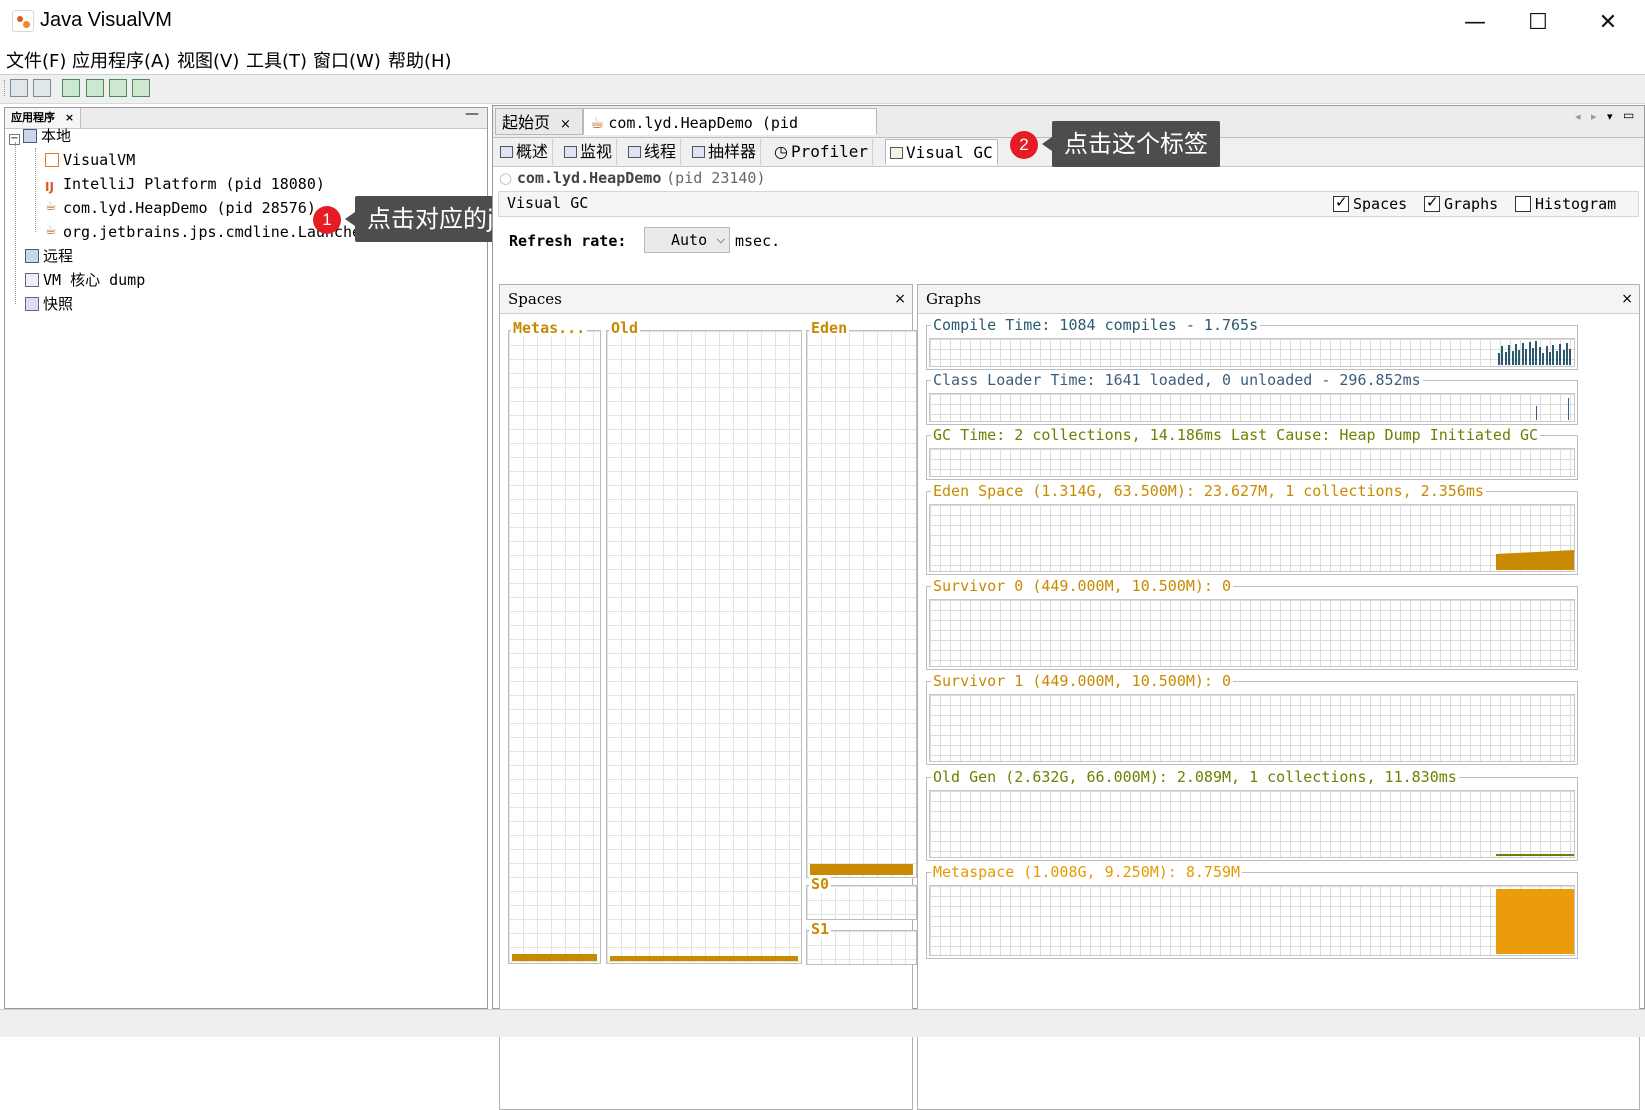 The image size is (1645, 1110). I want to click on tab-label: 抽样器, so click(732, 151).